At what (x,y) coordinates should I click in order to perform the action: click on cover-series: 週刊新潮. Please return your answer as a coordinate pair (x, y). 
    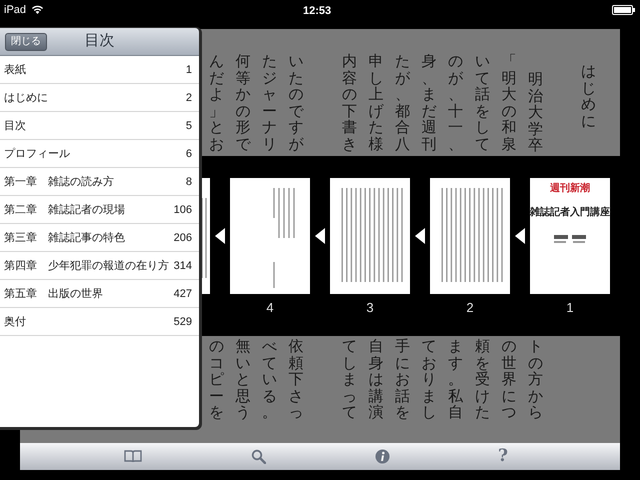
    Looking at the image, I should click on (570, 189).